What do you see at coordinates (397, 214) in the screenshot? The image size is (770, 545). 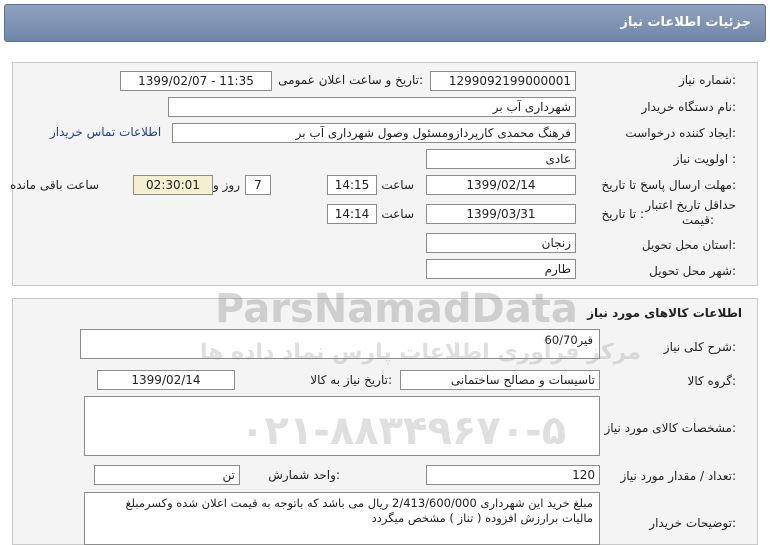 I see `validity-time-label: ساعت` at bounding box center [397, 214].